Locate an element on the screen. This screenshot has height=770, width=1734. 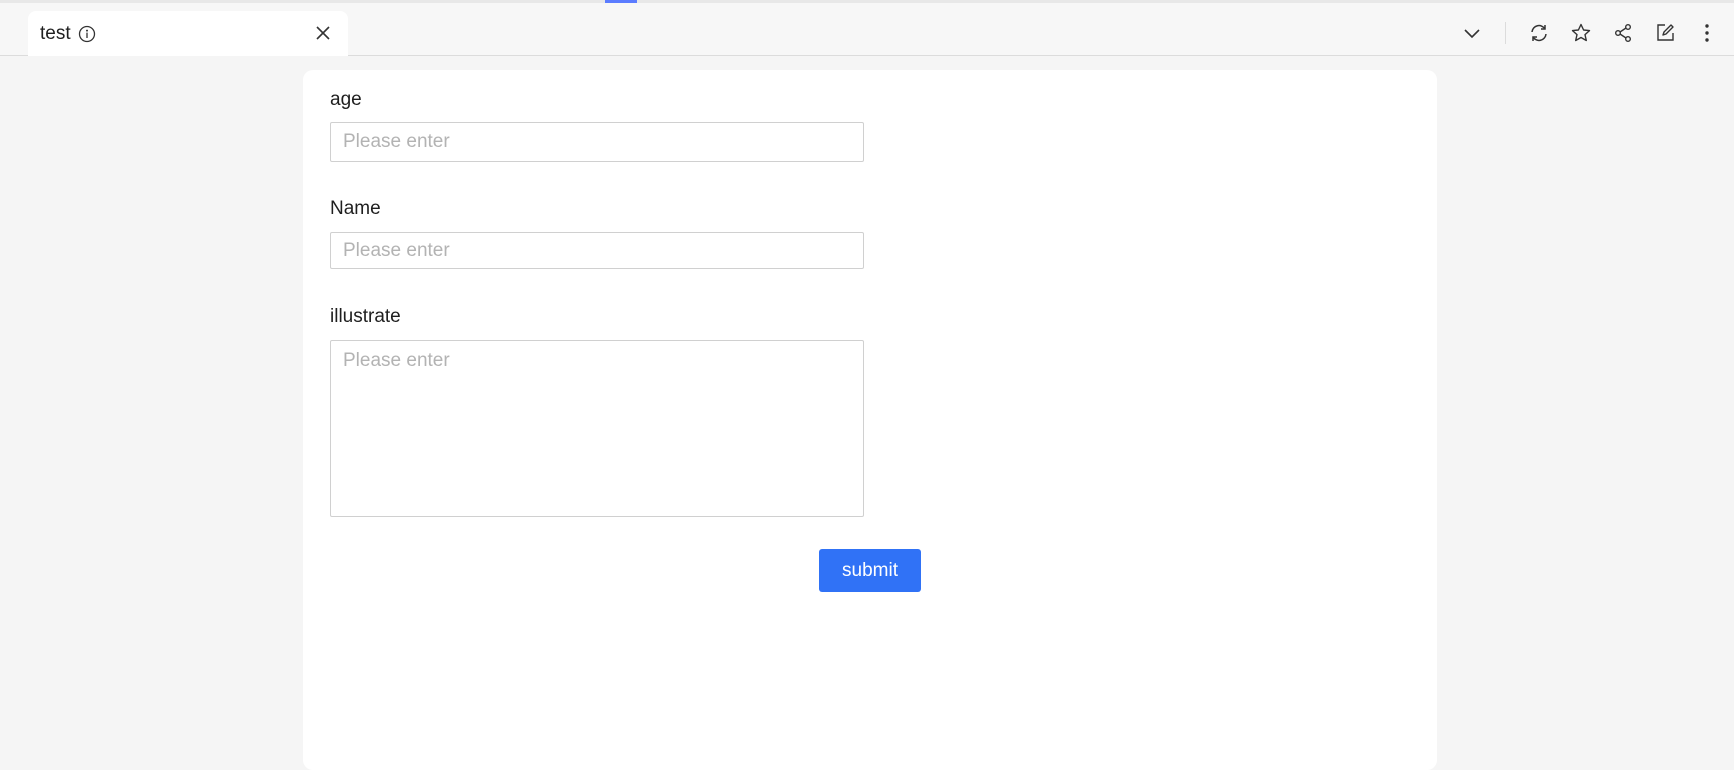
share-icon is located at coordinates (1623, 33).